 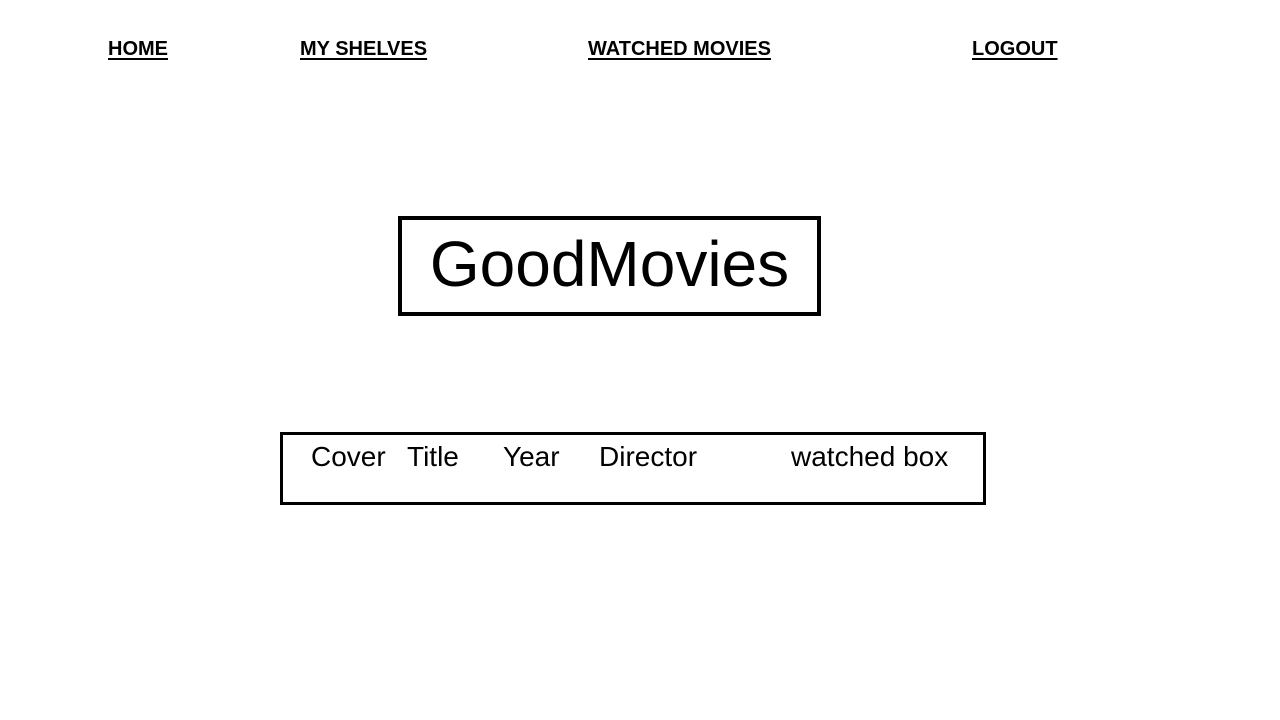 What do you see at coordinates (679, 49) in the screenshot?
I see `nav-watched-movies-link: WATCHED MOVIES` at bounding box center [679, 49].